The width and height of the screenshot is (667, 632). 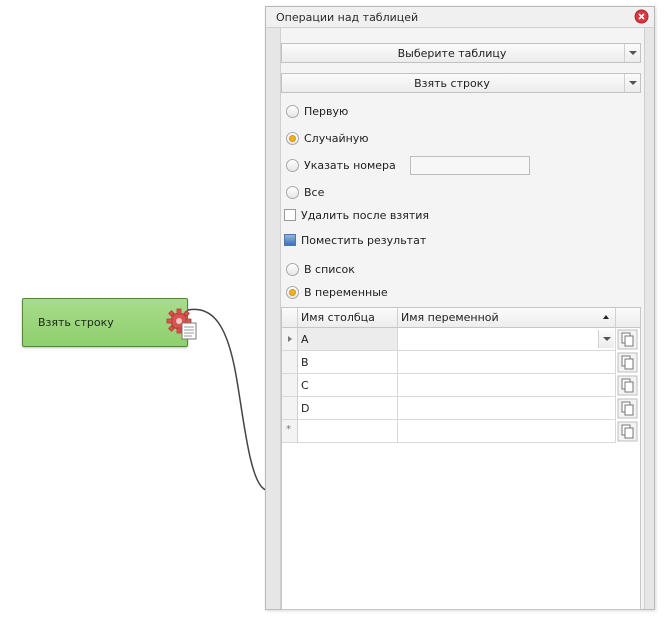 I want to click on checkbox-label: Поместить результат, so click(x=364, y=240).